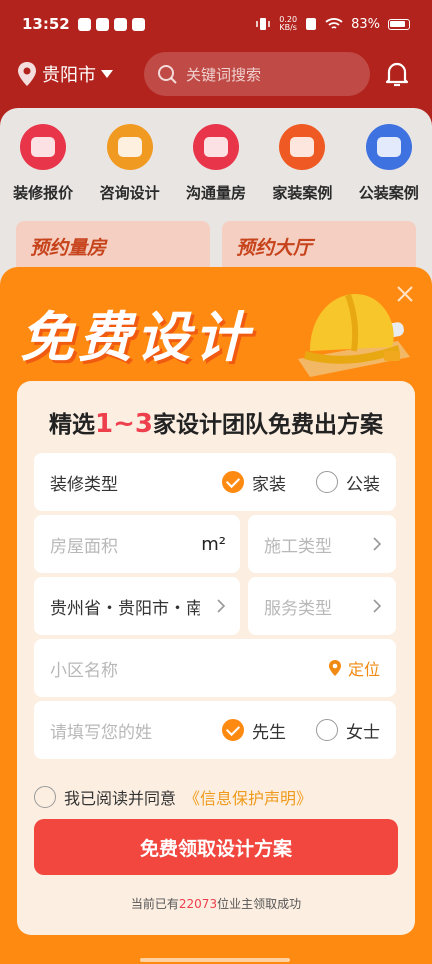 The image size is (432, 964). I want to click on service-type-placeholder: 服务类型, so click(298, 608).